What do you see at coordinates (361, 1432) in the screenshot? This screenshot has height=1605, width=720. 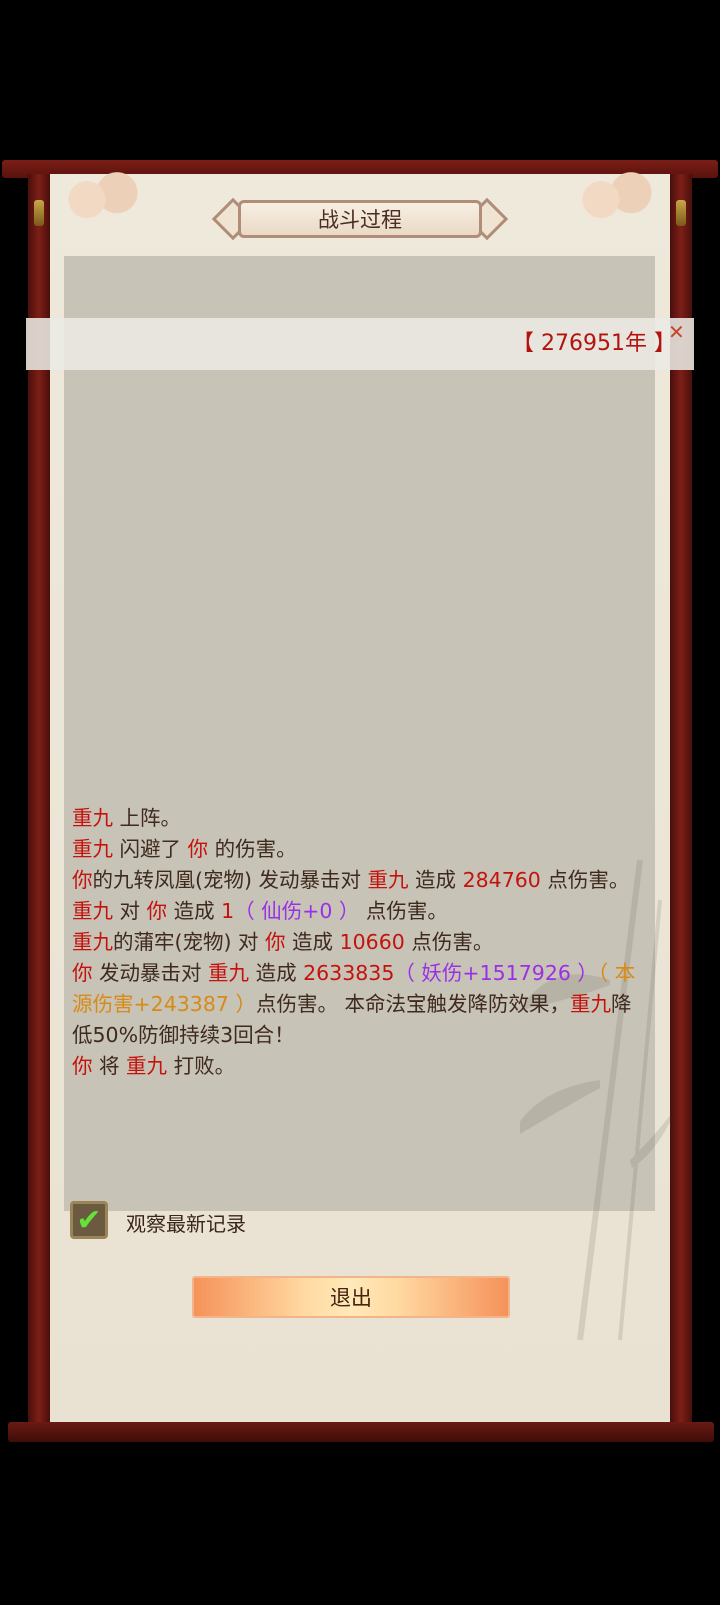 I see `scroll-bottom-rod` at bounding box center [361, 1432].